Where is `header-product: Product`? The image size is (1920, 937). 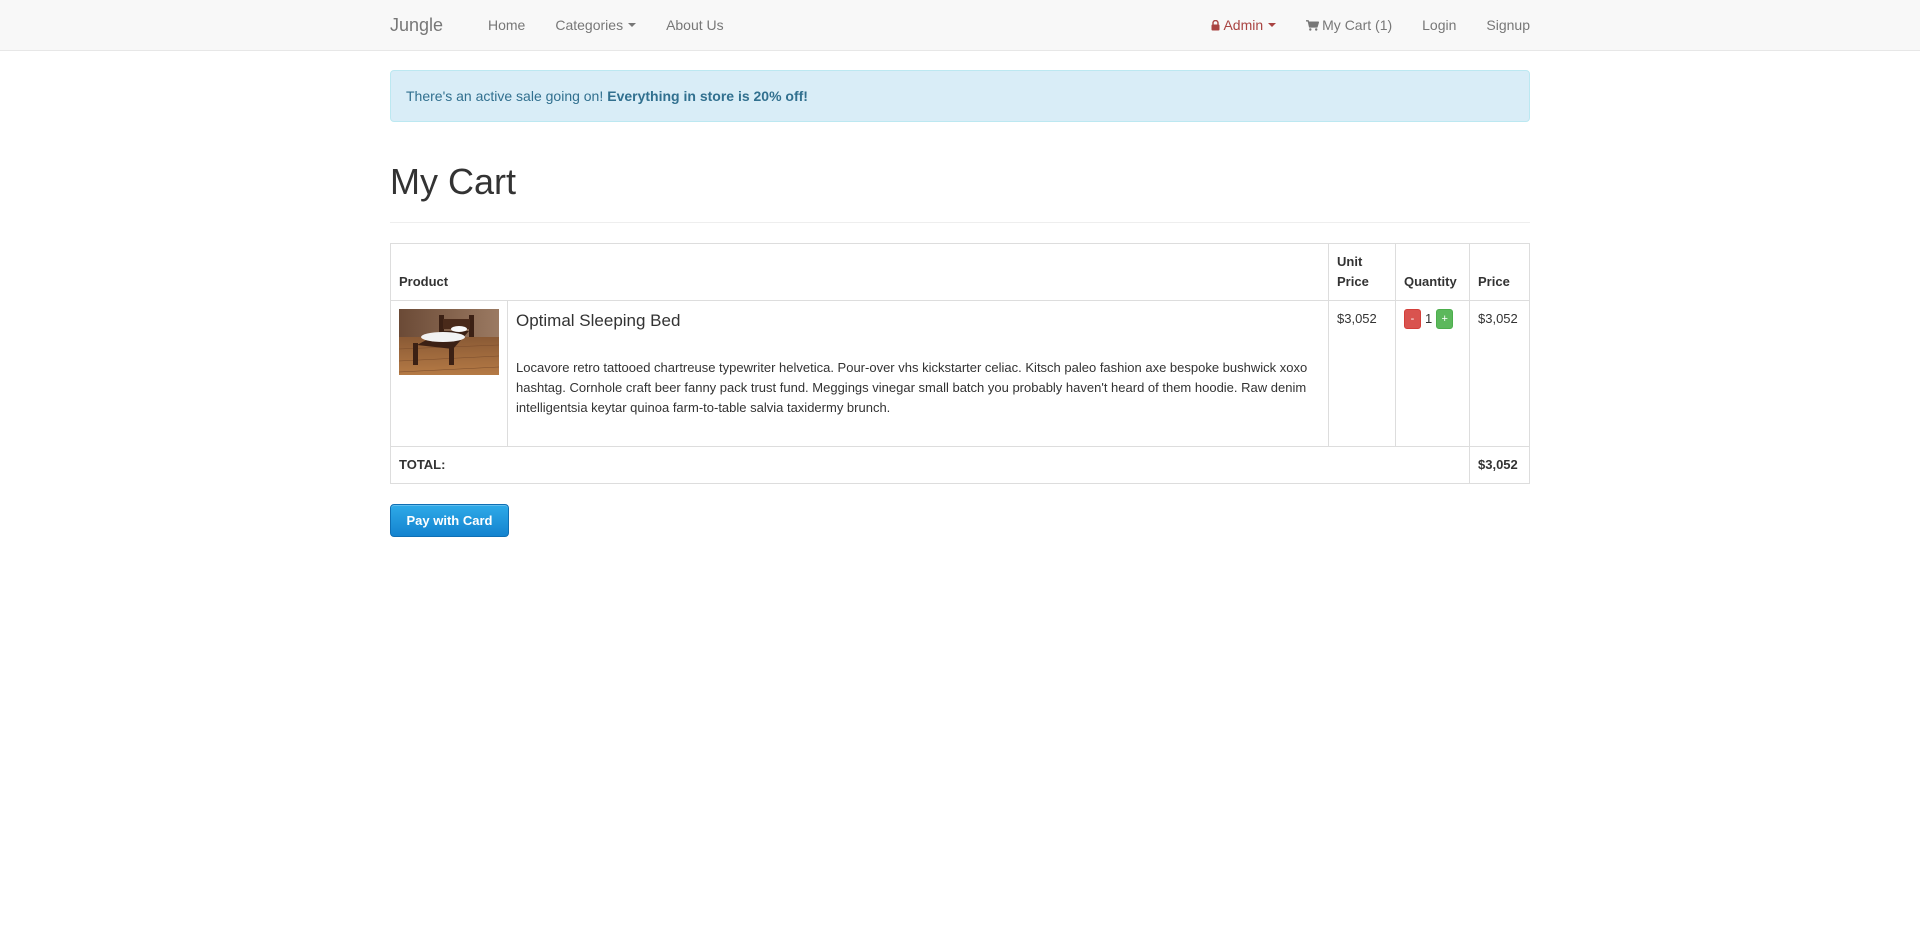 header-product: Product is located at coordinates (859, 272).